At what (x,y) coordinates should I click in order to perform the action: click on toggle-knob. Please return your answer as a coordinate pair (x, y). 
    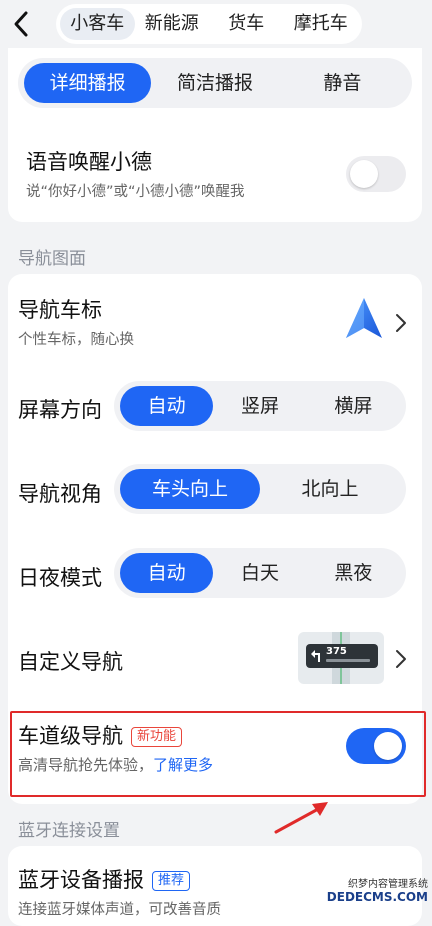
    Looking at the image, I should click on (364, 174).